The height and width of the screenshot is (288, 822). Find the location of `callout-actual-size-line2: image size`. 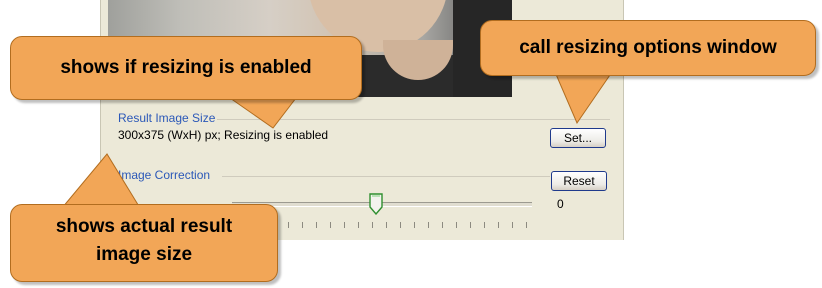

callout-actual-size-line2: image size is located at coordinates (144, 254).